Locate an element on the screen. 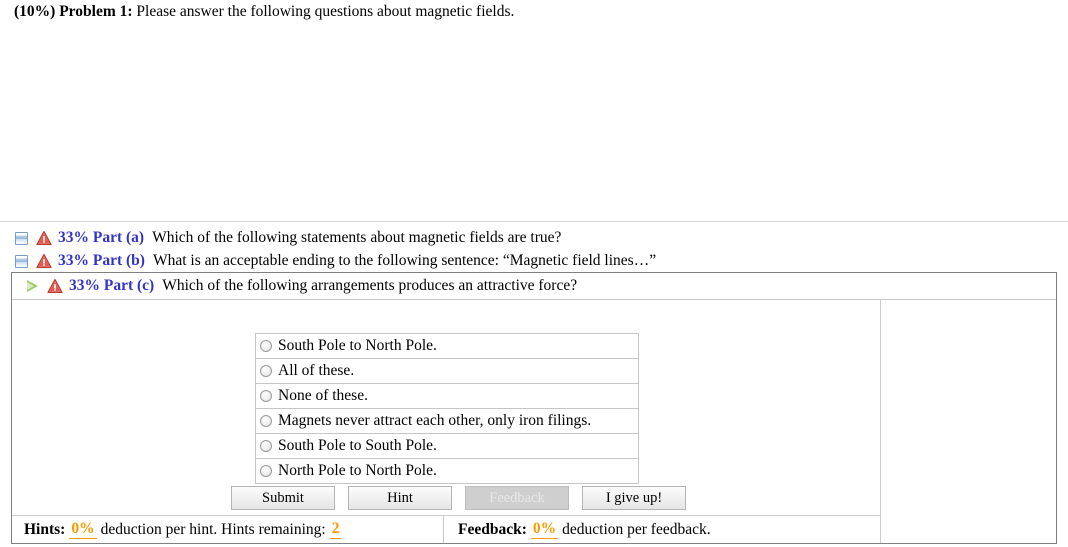  option-row: North Pole to North Pole. is located at coordinates (447, 471).